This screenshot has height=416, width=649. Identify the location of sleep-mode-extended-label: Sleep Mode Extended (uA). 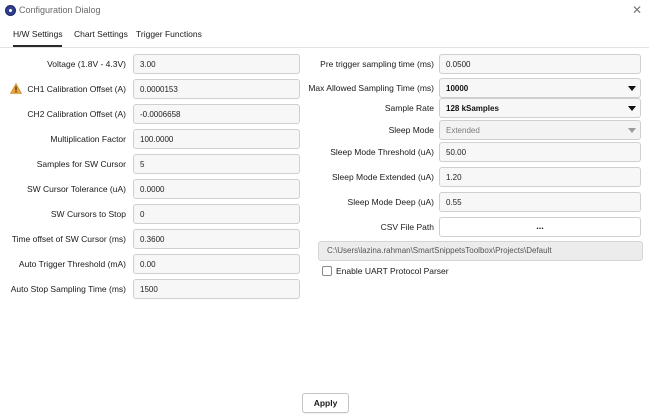
(382, 177).